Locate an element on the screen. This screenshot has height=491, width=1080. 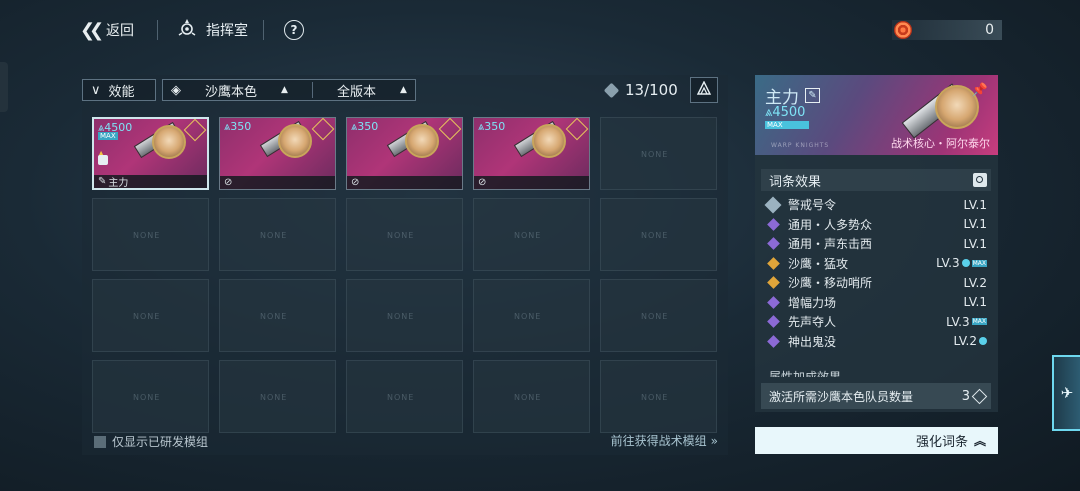
module-card: ⩓4500 MAX ▲ ✎ 主力 is located at coordinates (150, 153).